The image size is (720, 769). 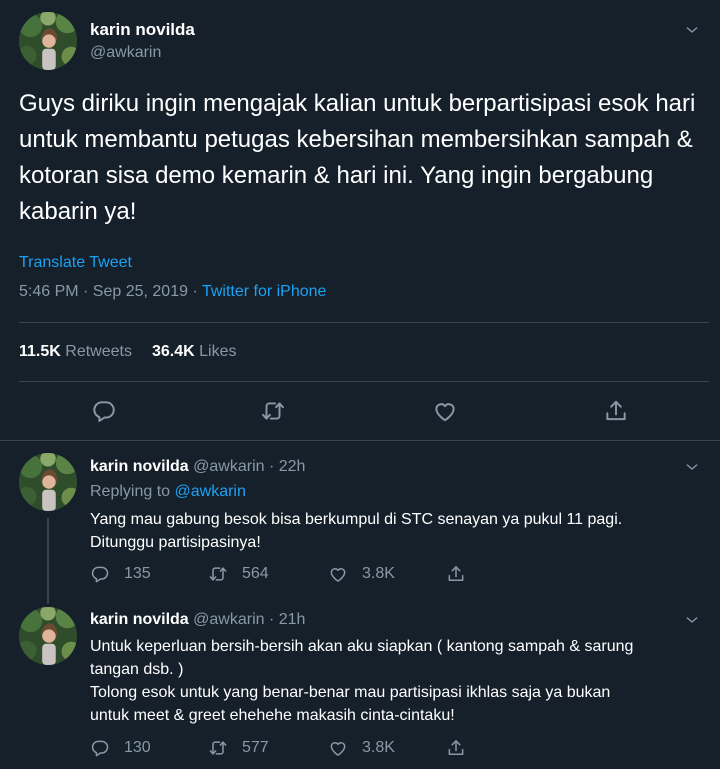 I want to click on tweet-source-link: Twitter for iPhone, so click(x=264, y=291).